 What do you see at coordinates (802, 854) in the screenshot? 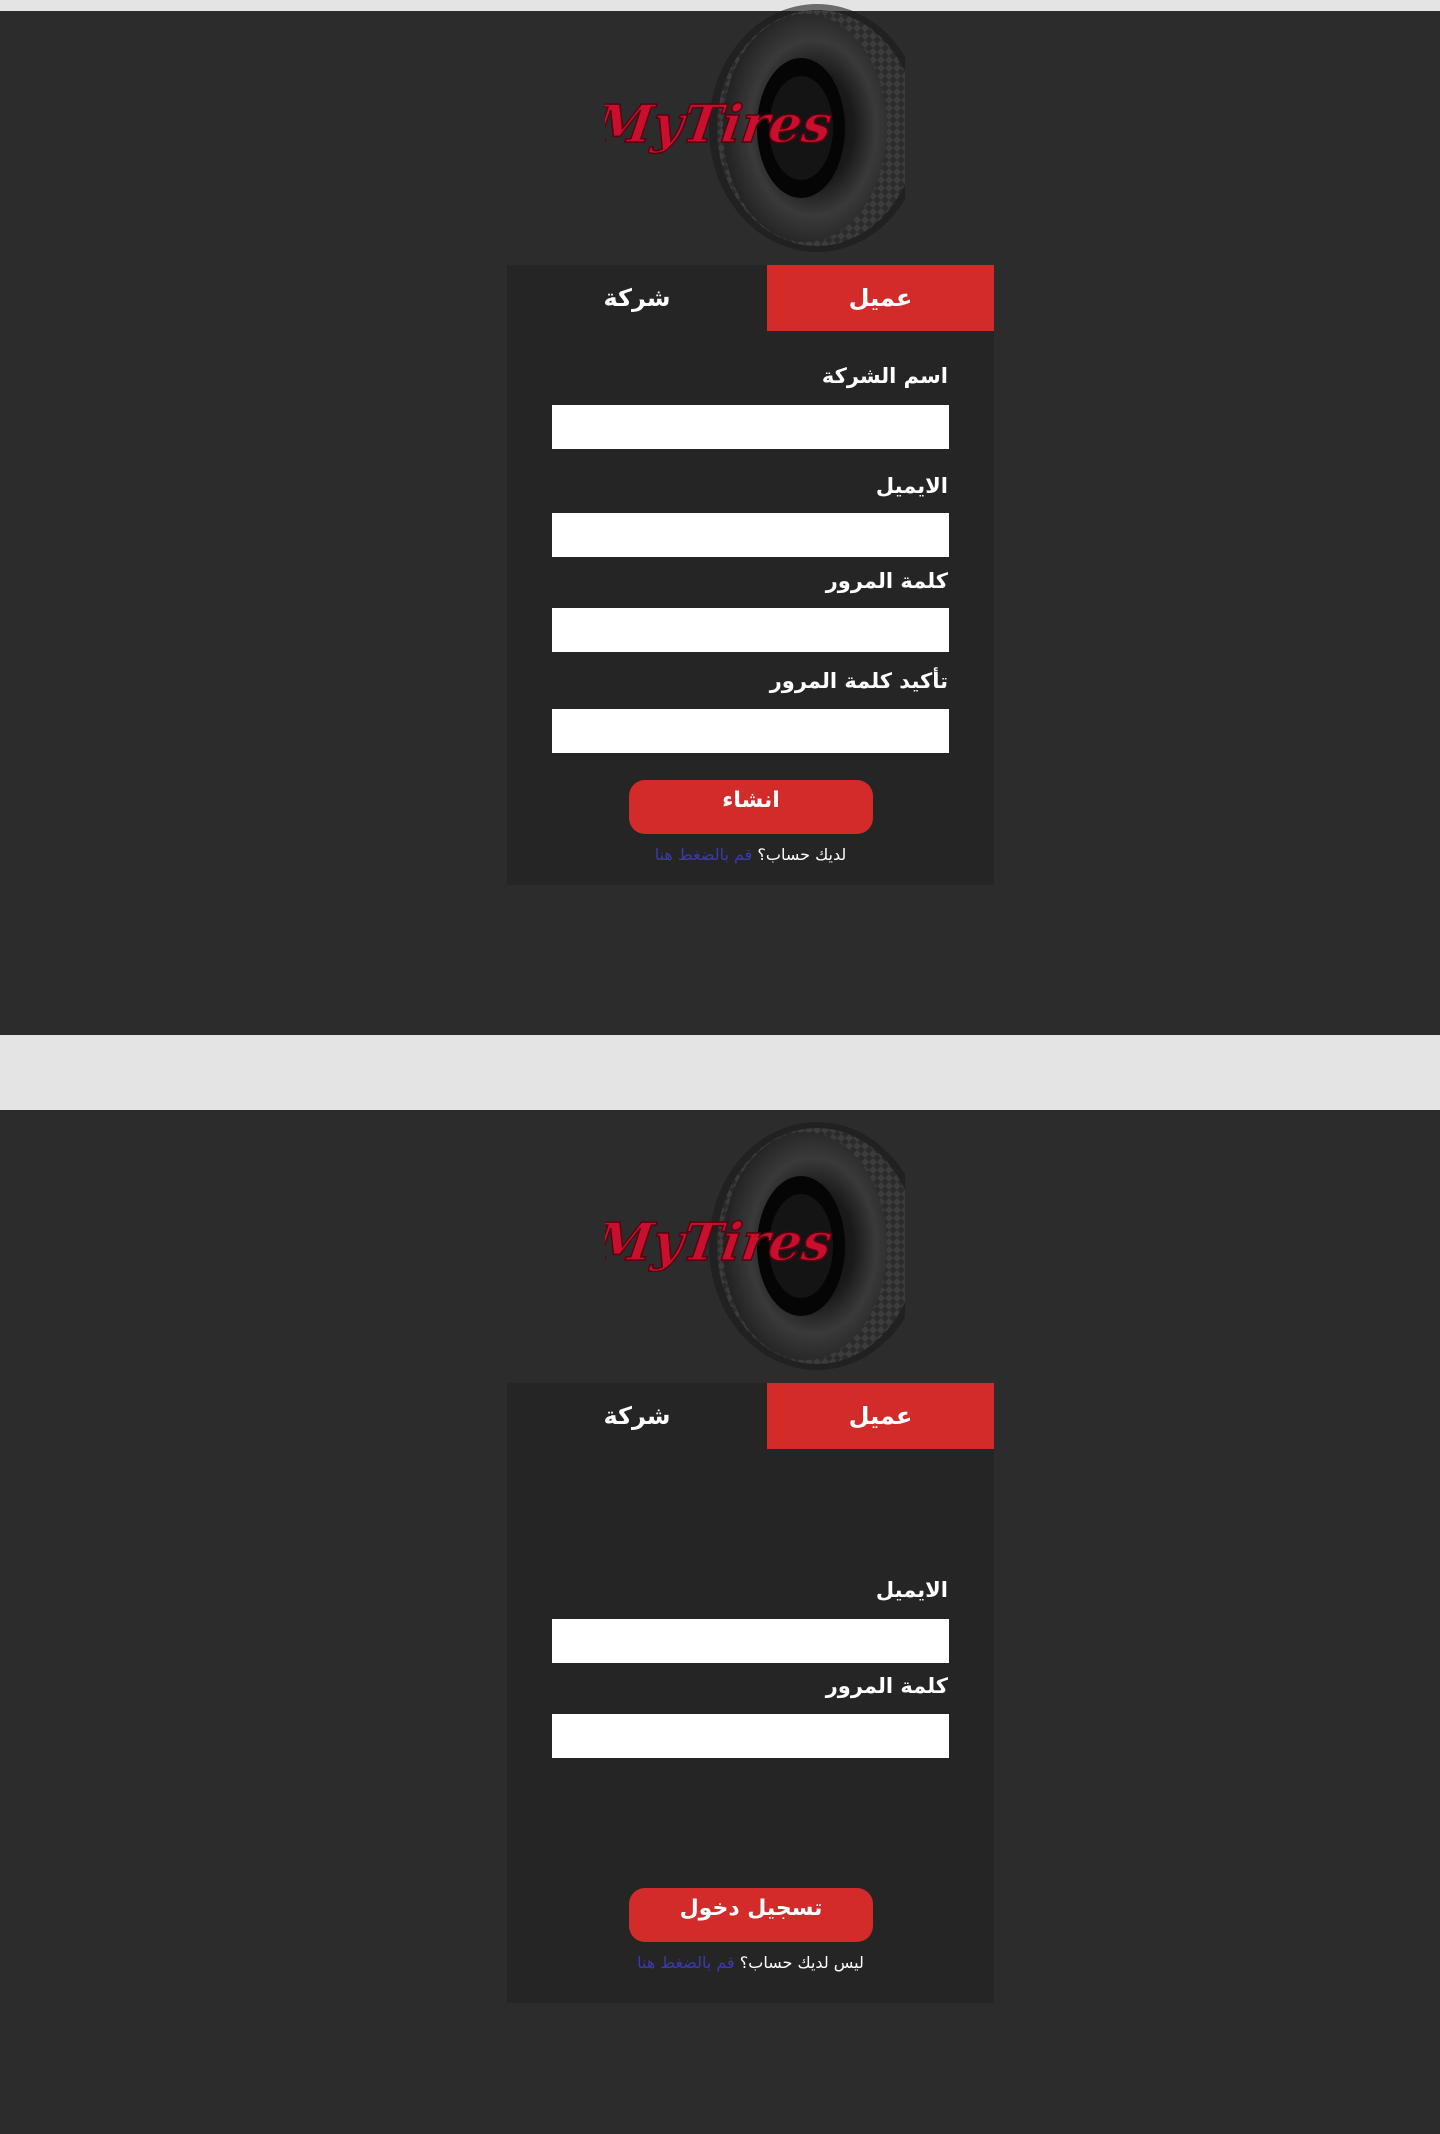
I see `login-prompt-text: لديك حساب؟` at bounding box center [802, 854].